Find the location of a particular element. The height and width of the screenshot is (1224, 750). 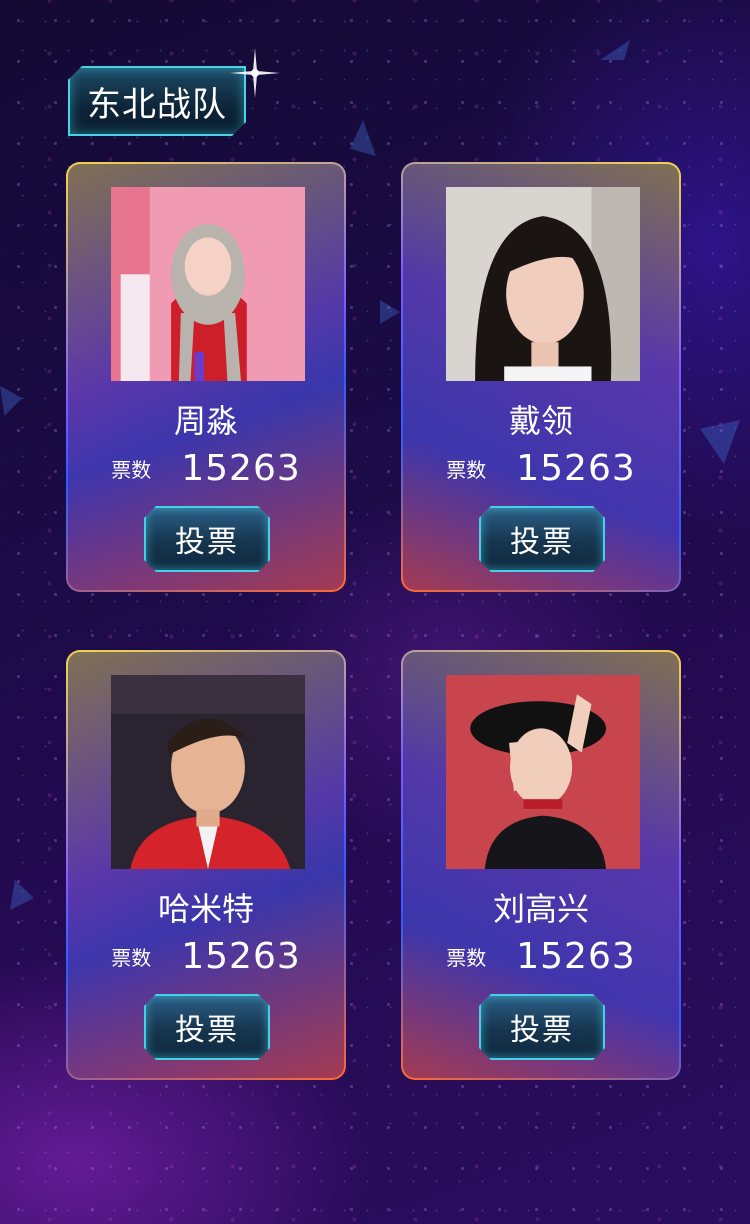

team-title: 东北战队 is located at coordinates (157, 104).